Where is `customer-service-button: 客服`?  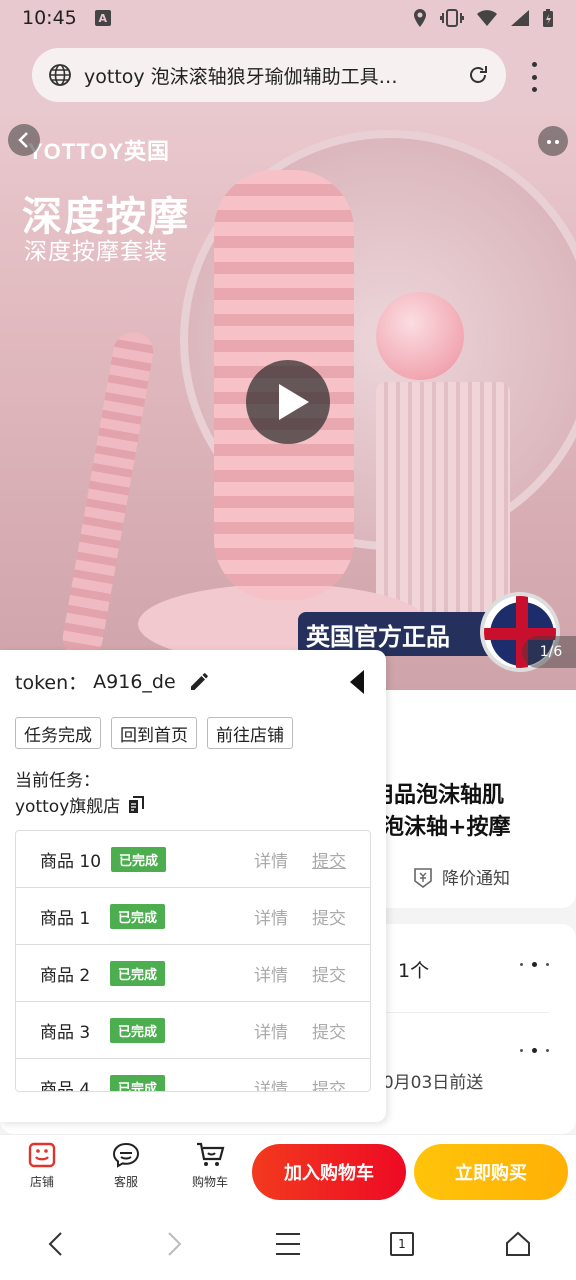 customer-service-button: 客服 is located at coordinates (126, 1165).